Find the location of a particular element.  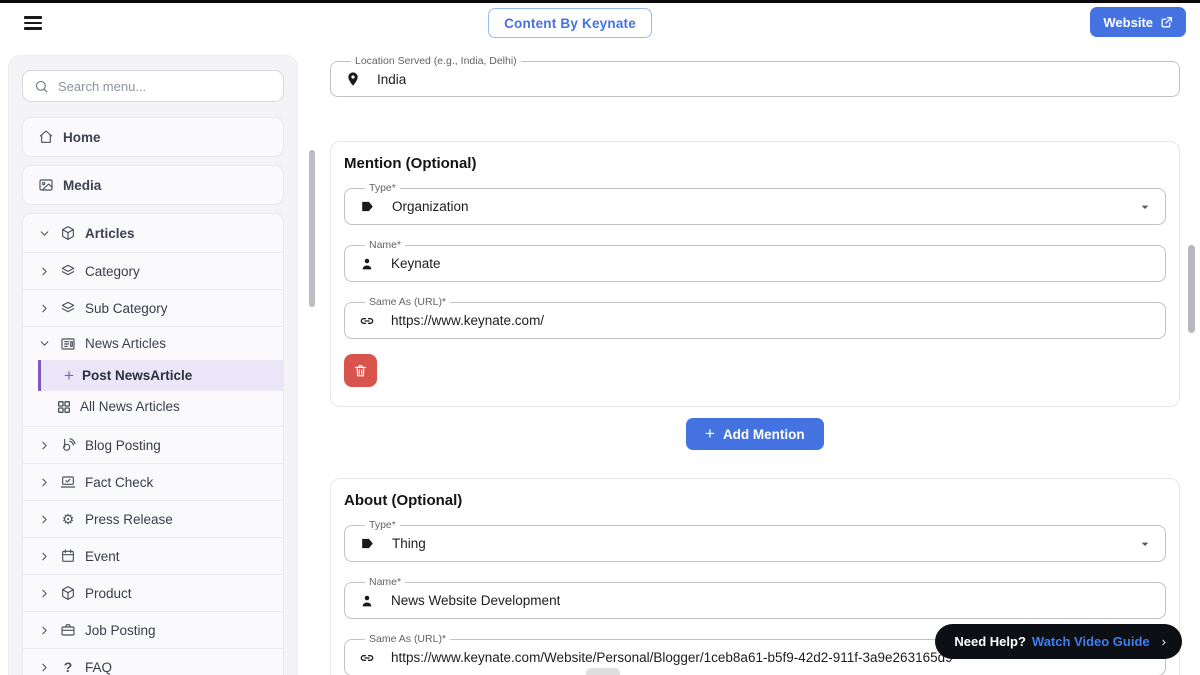

sidebar-item-articles: Articles is located at coordinates (153, 233).